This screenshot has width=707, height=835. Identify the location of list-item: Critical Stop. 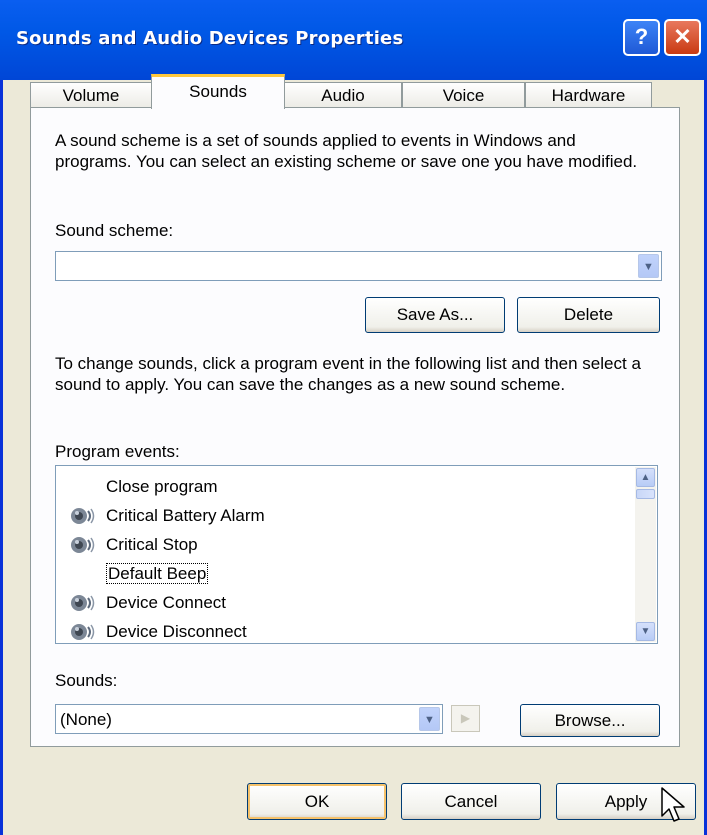
(134, 544).